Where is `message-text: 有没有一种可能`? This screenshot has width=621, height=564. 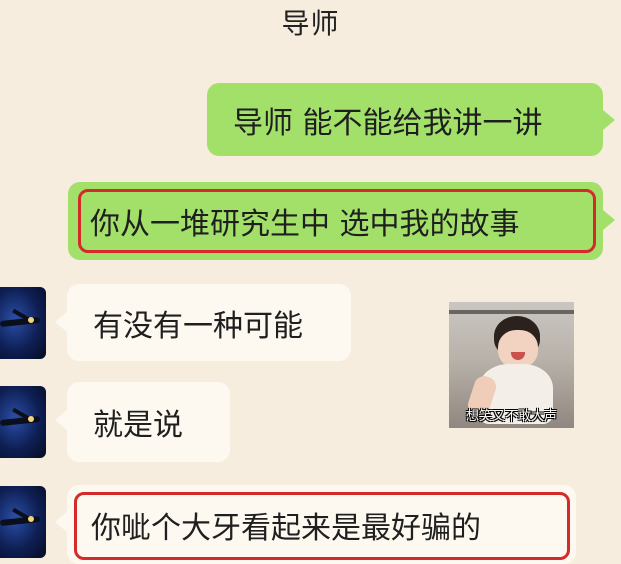
message-text: 有没有一种可能 is located at coordinates (198, 326).